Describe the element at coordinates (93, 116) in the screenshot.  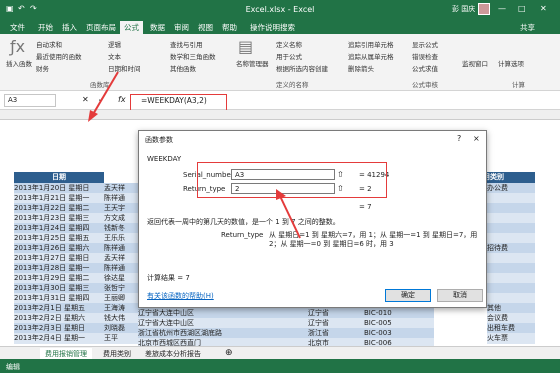
I see `arrowhead` at that location.